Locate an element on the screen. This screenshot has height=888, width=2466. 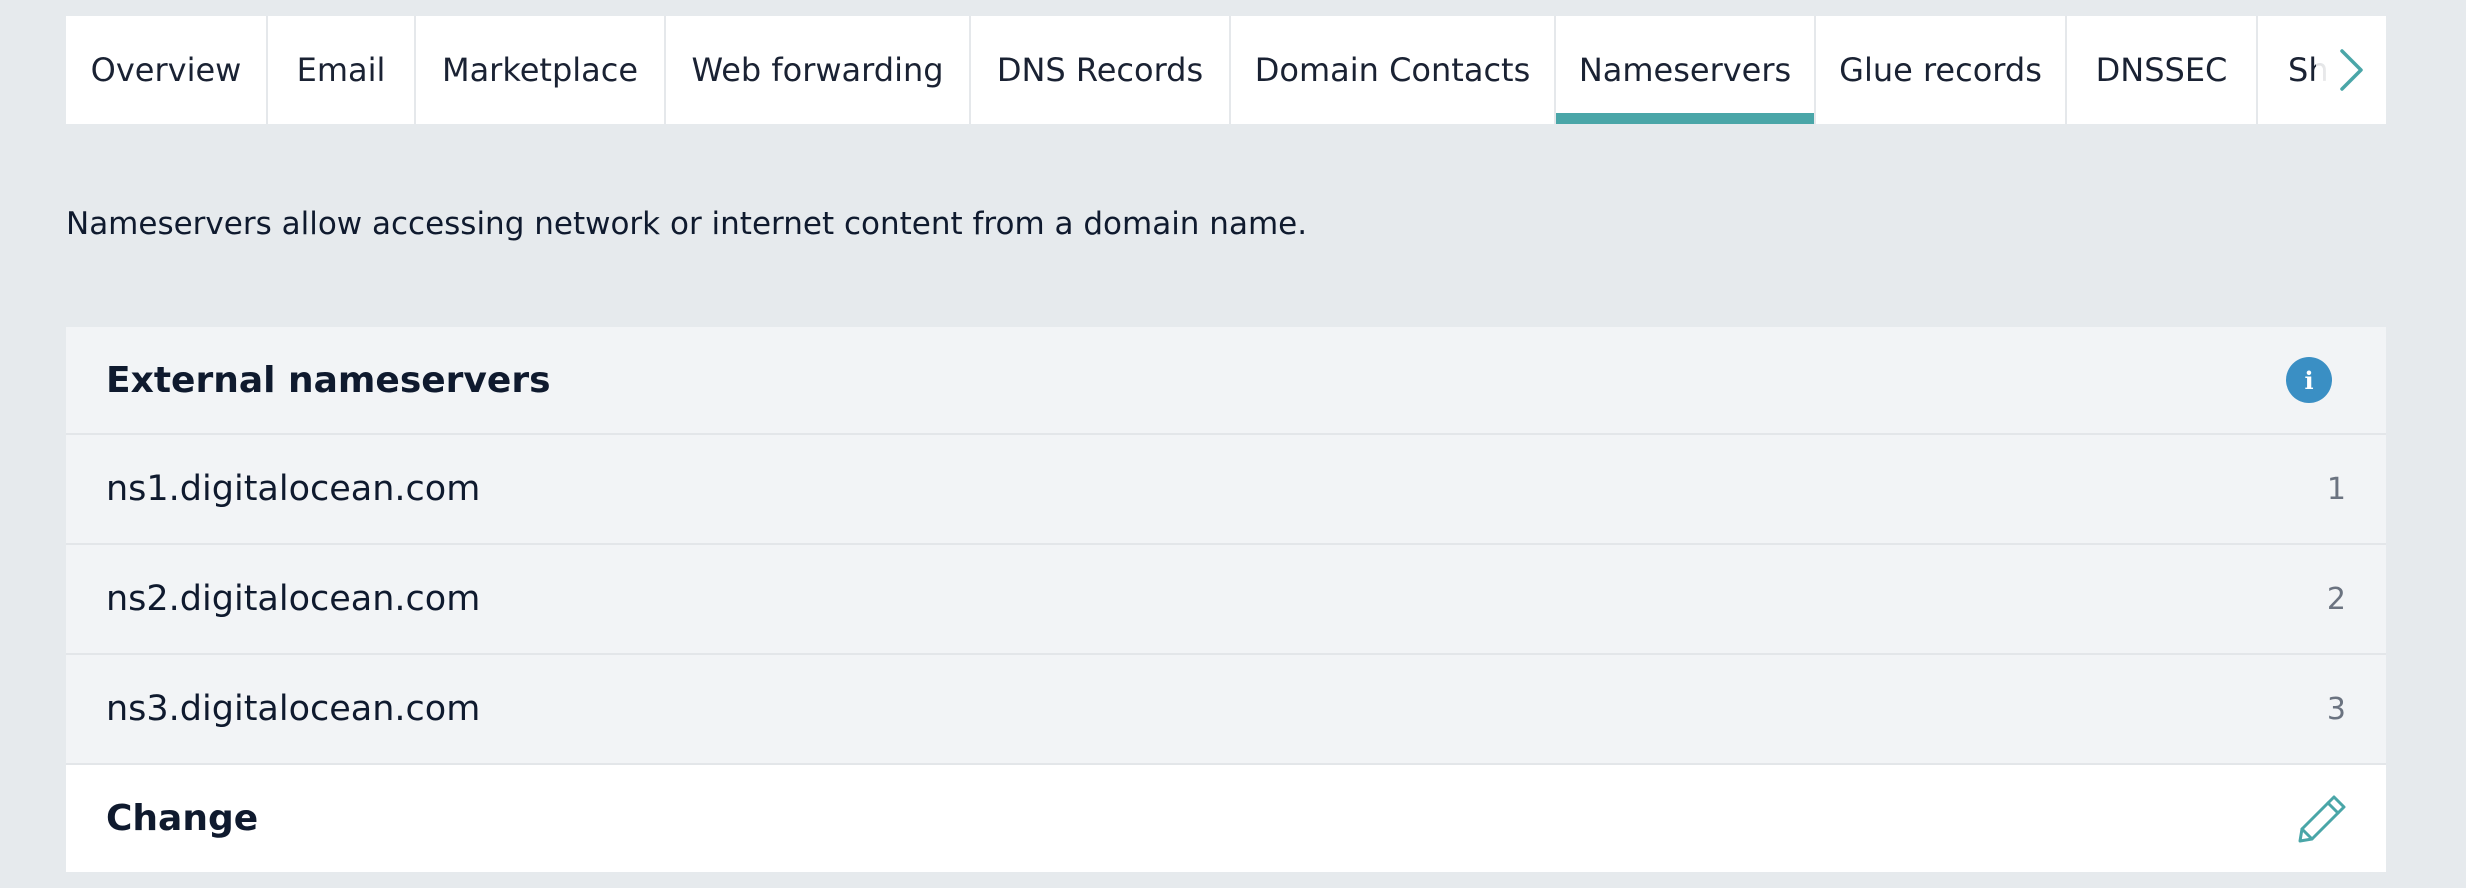
nameserver-row: ns3.digitalocean.com 3 is located at coordinates (1226, 710).